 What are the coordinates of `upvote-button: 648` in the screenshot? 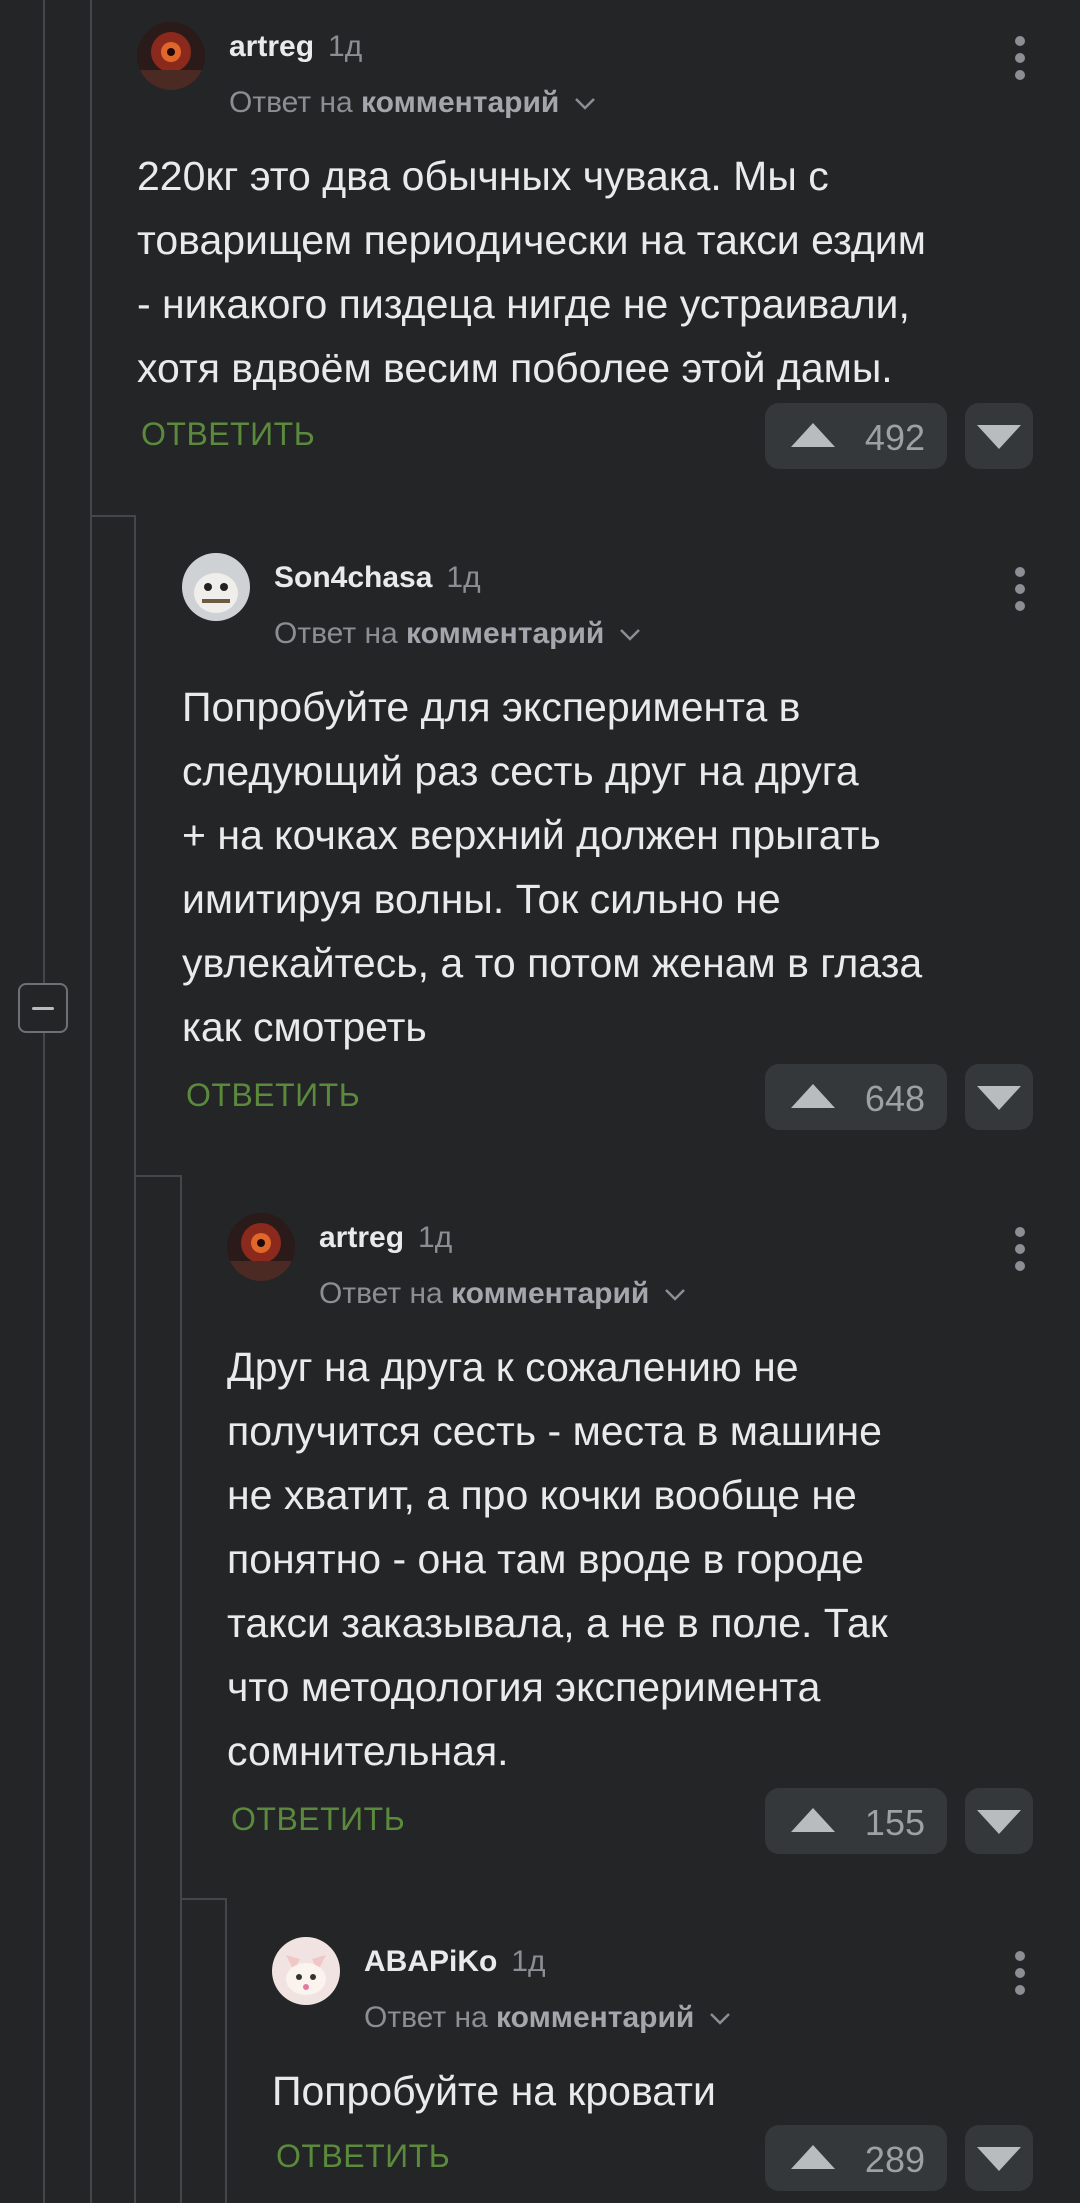 It's located at (856, 1097).